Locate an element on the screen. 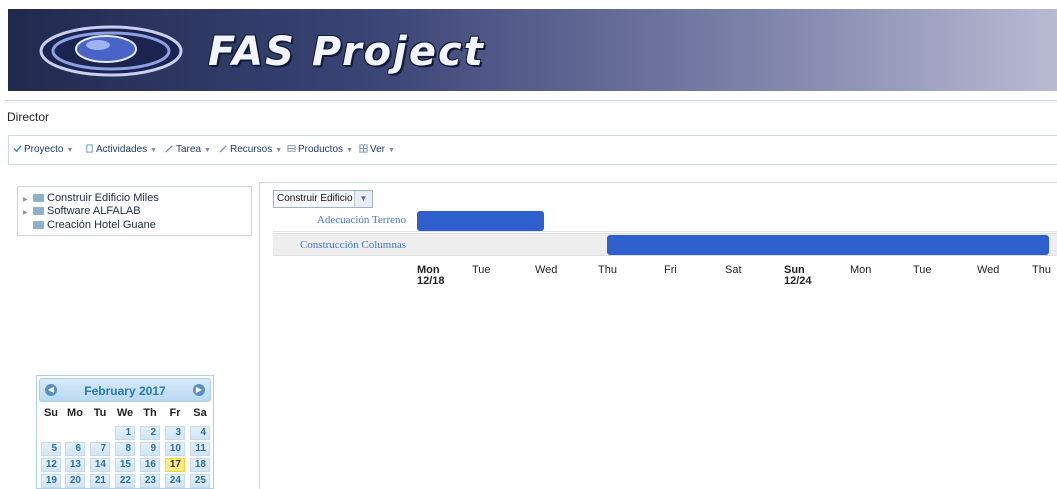 The image size is (1057, 489). menu-ver: Ver ▼ is located at coordinates (377, 149).